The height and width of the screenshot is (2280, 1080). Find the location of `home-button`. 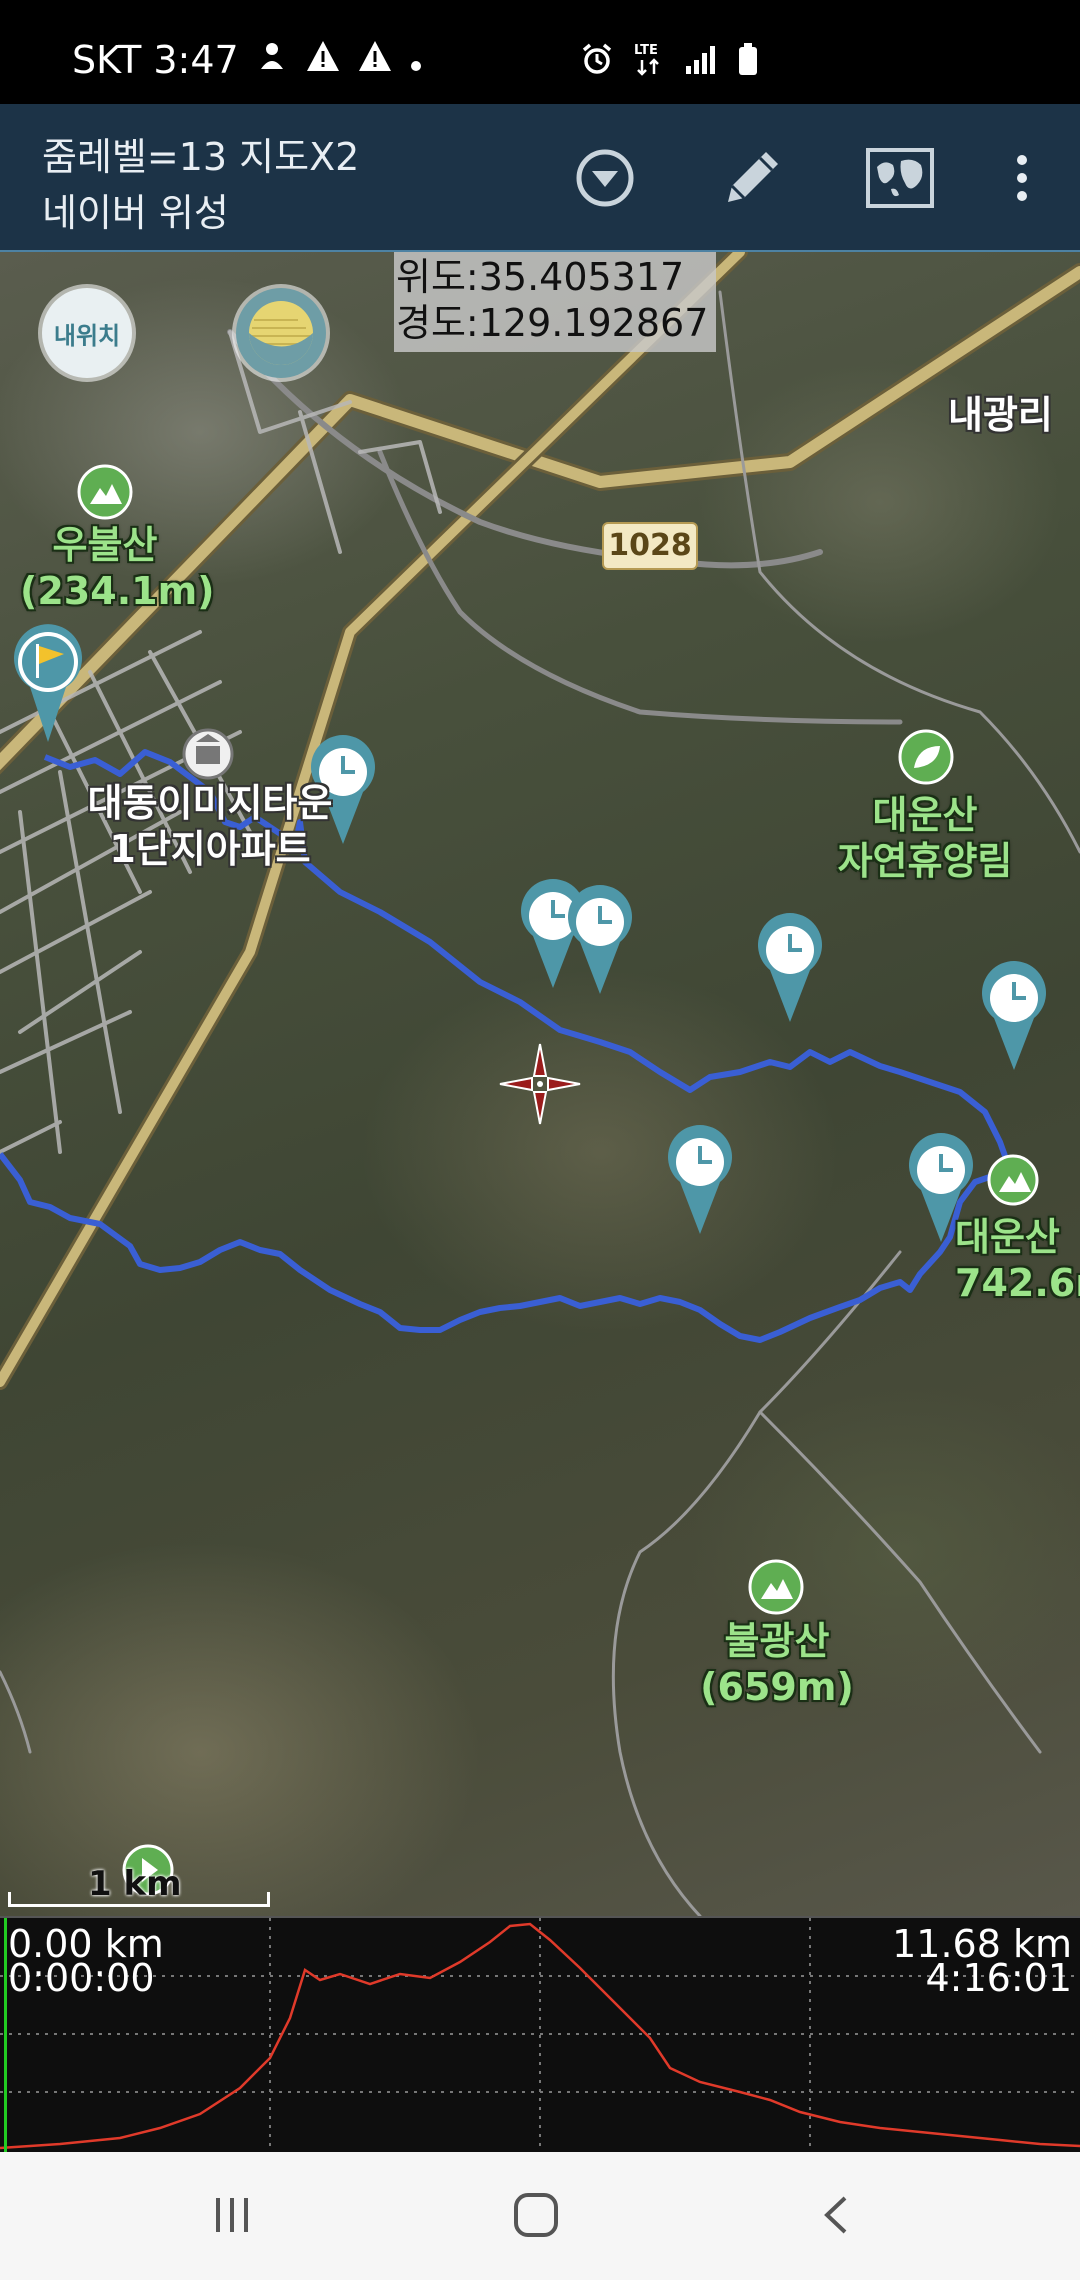

home-button is located at coordinates (536, 2215).